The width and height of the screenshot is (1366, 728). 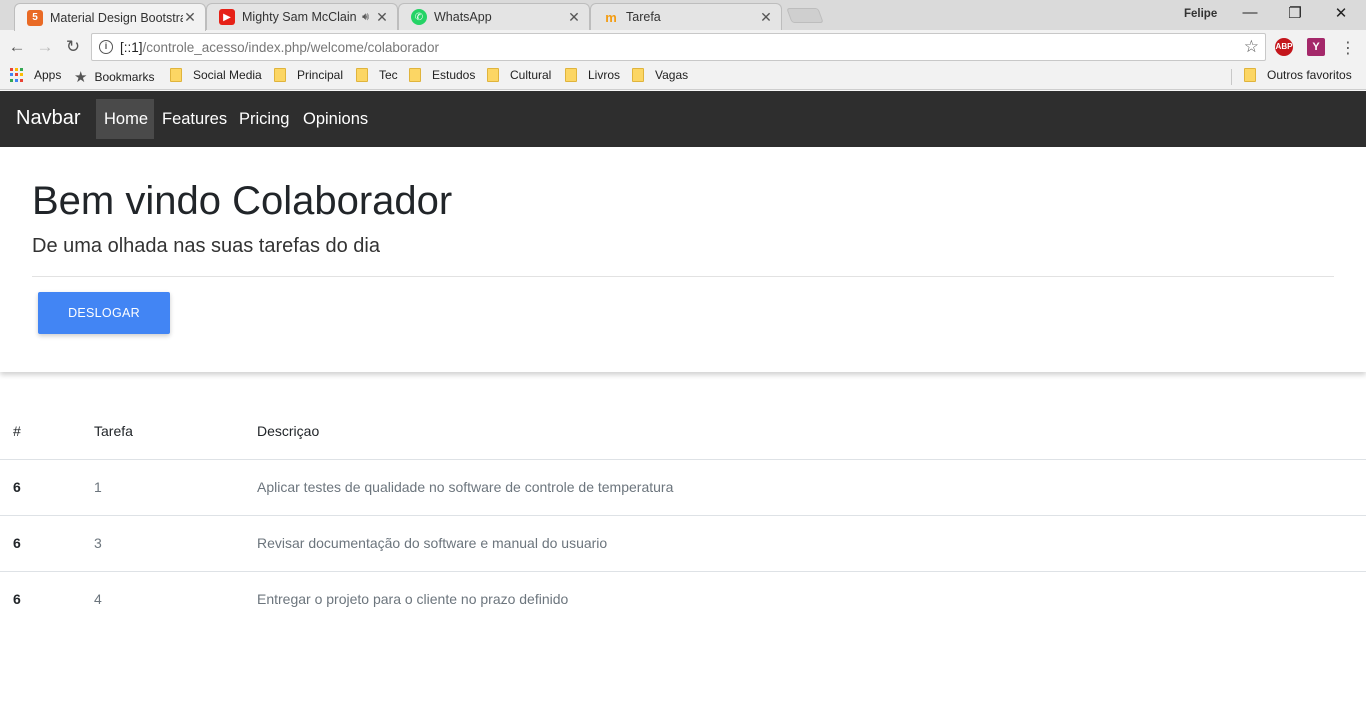 I want to click on cell-tarefa: 4, so click(x=98, y=599).